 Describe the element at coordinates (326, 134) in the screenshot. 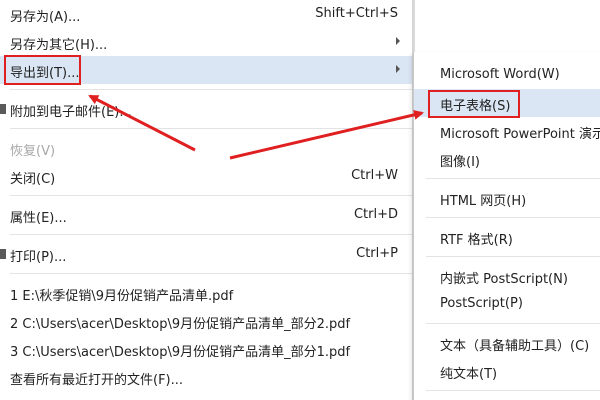

I see `arrow-to-spreadsheet` at that location.